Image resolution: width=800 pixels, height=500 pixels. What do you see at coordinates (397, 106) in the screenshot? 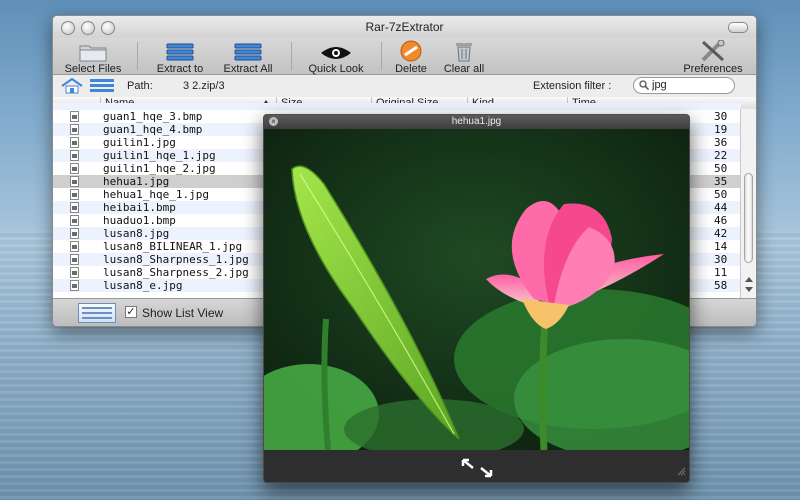
I see `table-row-partial` at bounding box center [397, 106].